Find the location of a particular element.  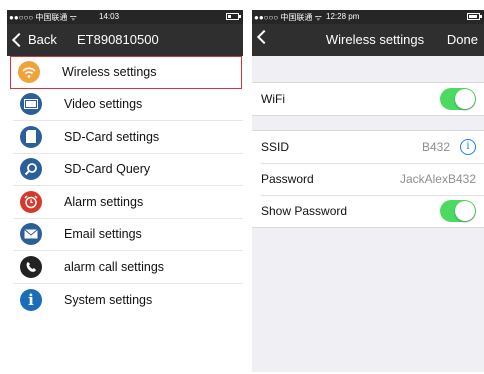

menu-item-sd-card-query: SD-Card Query is located at coordinates (128, 170).